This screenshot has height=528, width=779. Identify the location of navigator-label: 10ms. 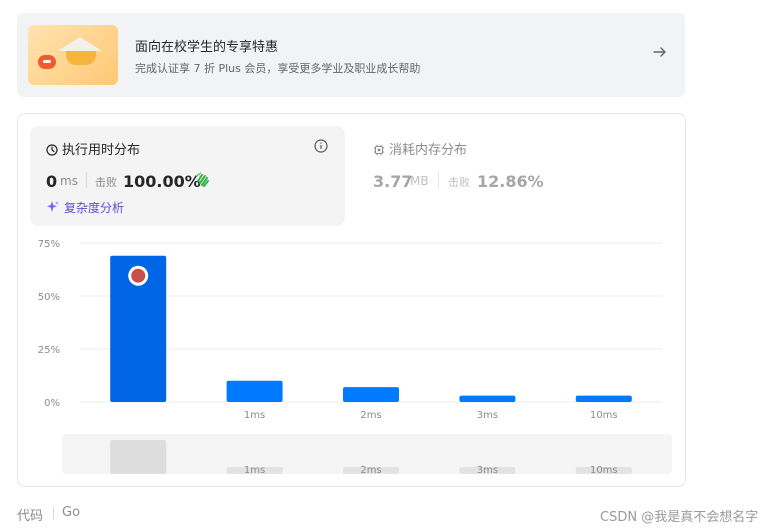
(604, 470).